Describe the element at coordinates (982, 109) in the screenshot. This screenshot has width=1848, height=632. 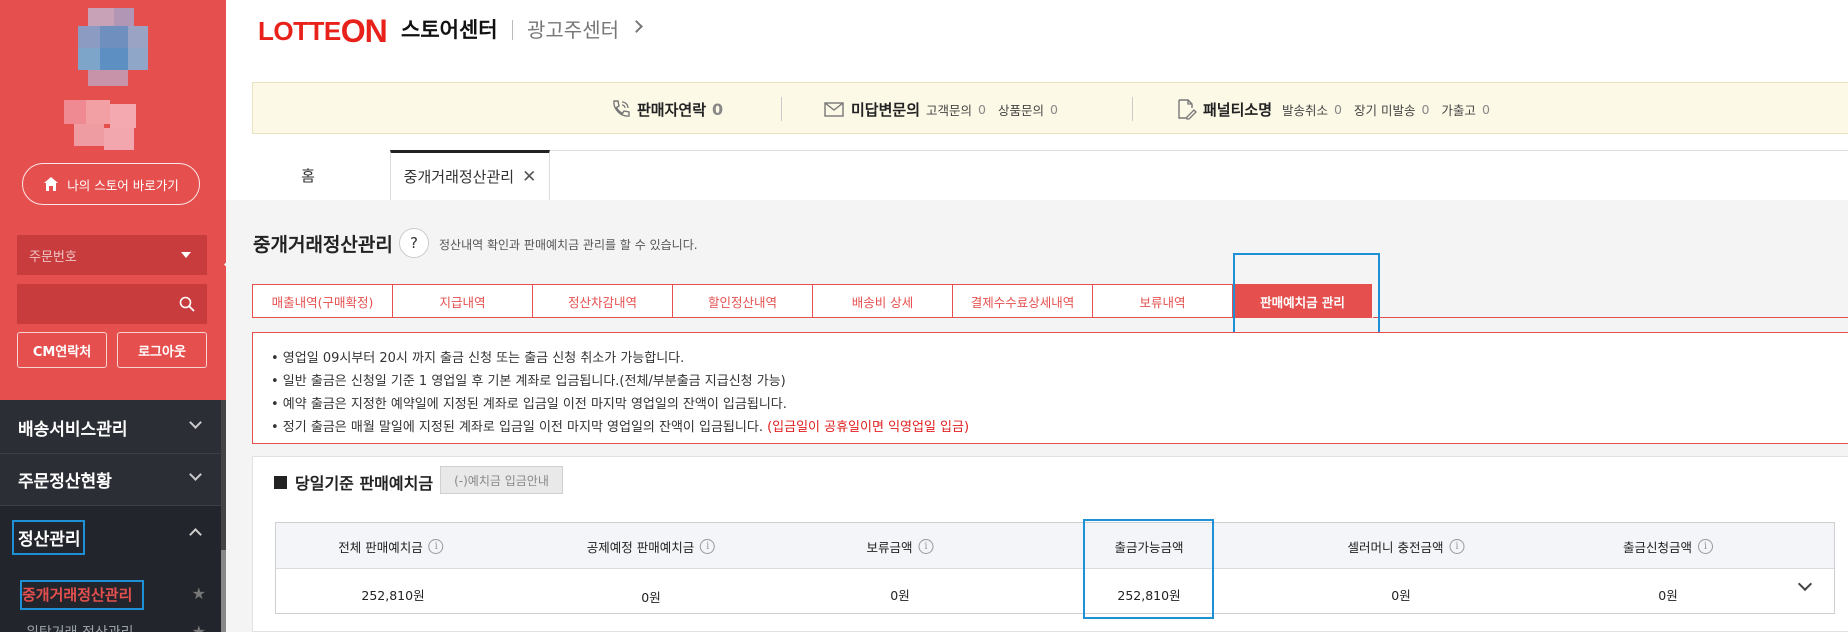
I see `customer-inquiry-count: 0` at that location.